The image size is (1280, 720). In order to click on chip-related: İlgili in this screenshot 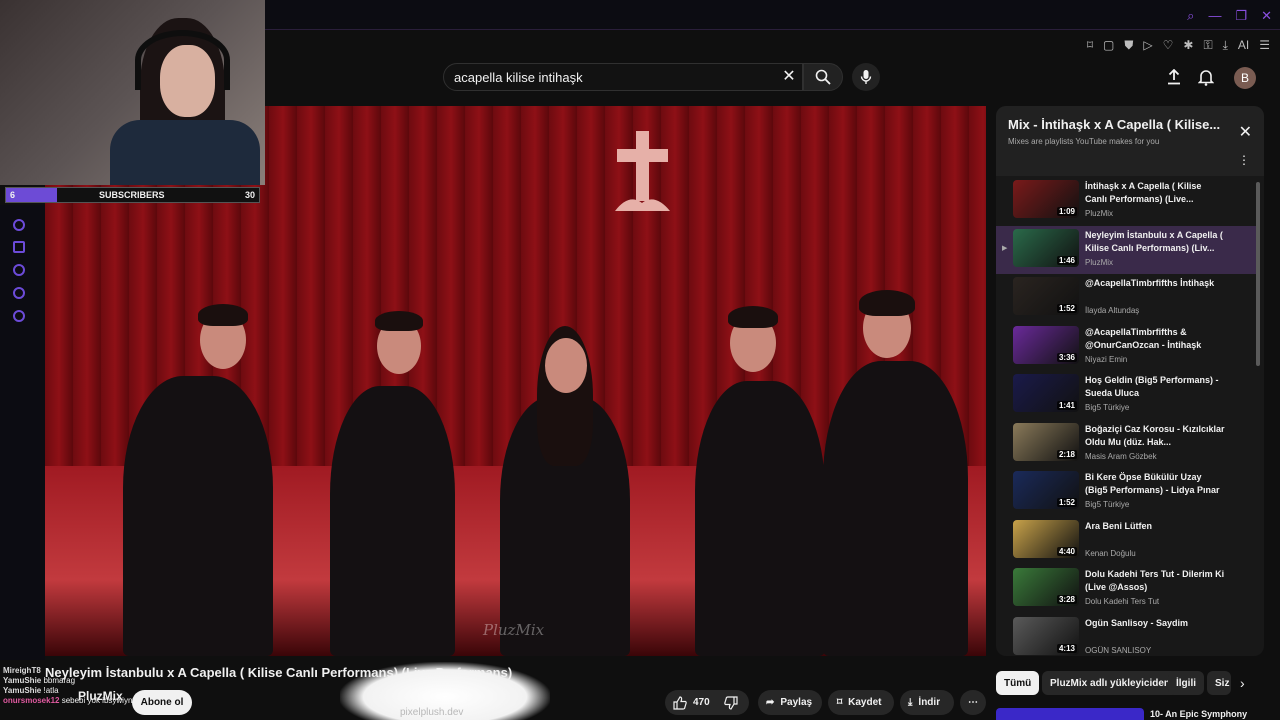, I will do `click(1186, 683)`.